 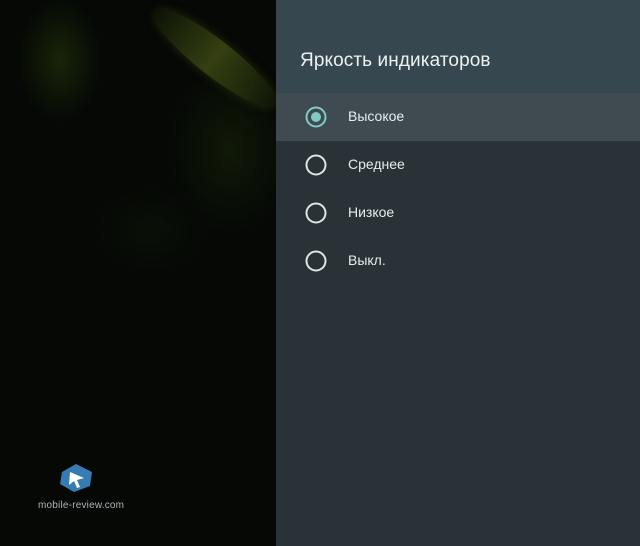 I want to click on option-off: Выкл., so click(x=458, y=261).